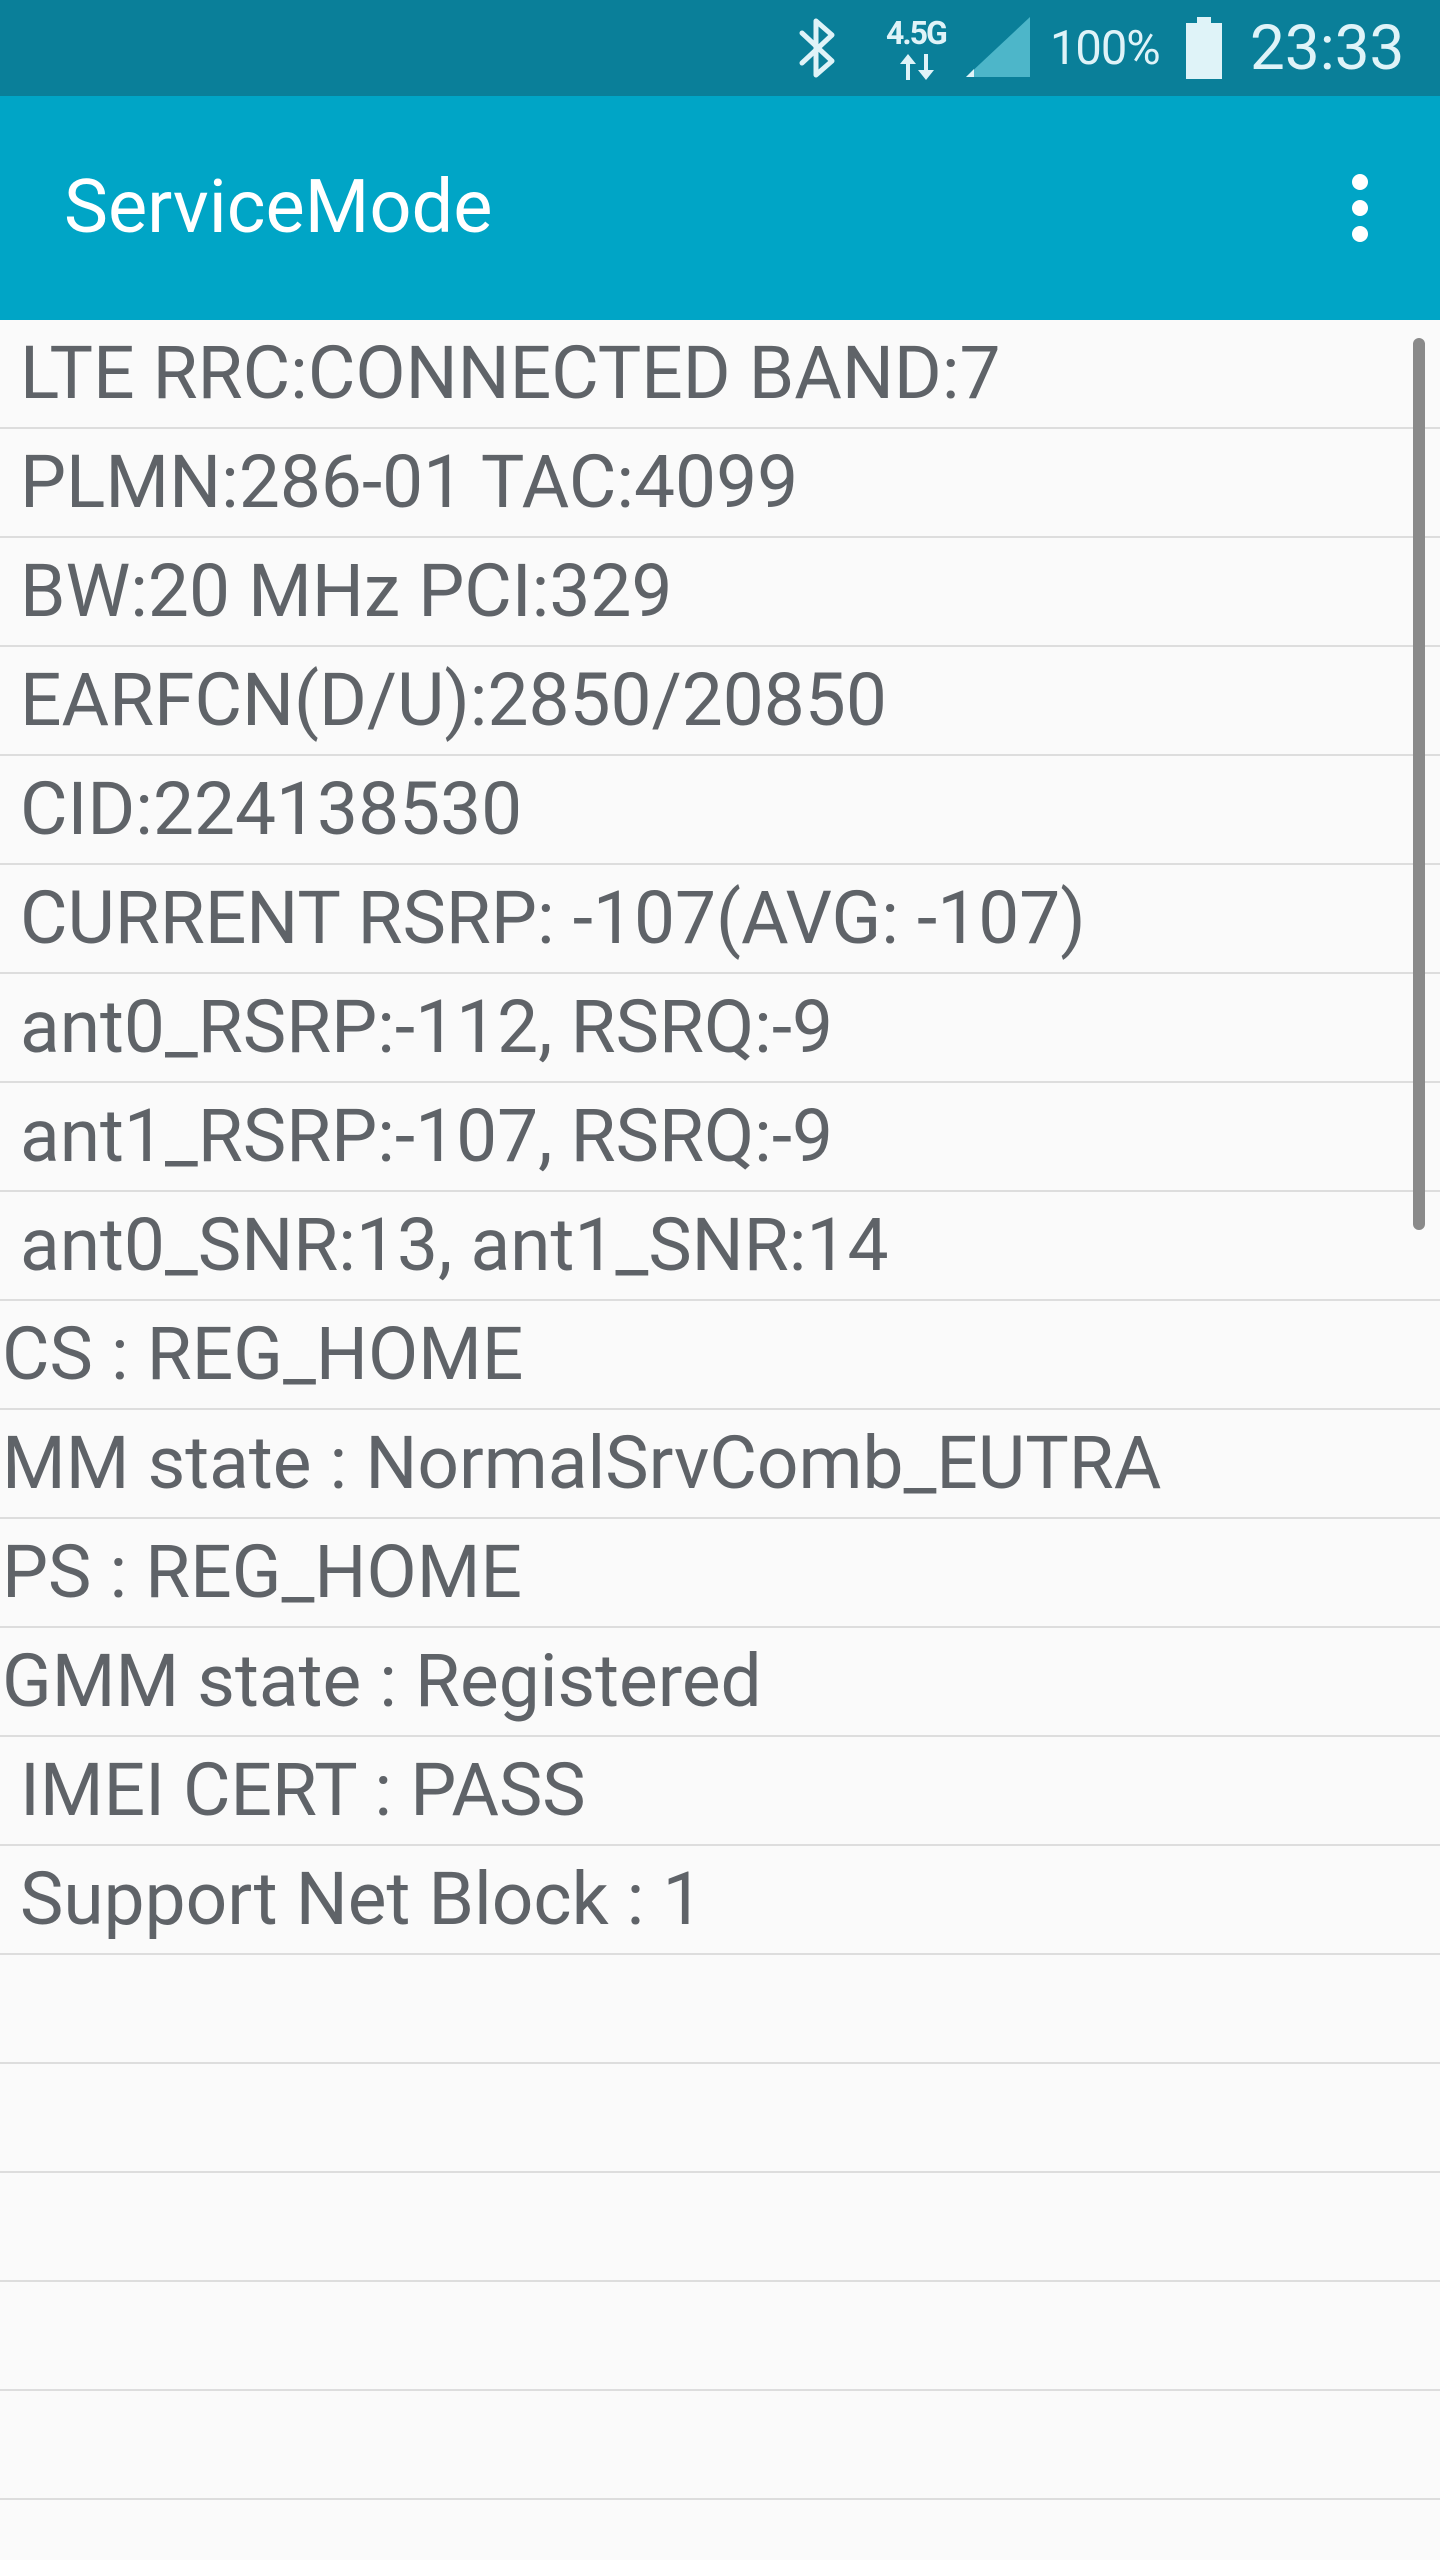 The image size is (1440, 2560). I want to click on more-vert-icon, so click(1360, 208).